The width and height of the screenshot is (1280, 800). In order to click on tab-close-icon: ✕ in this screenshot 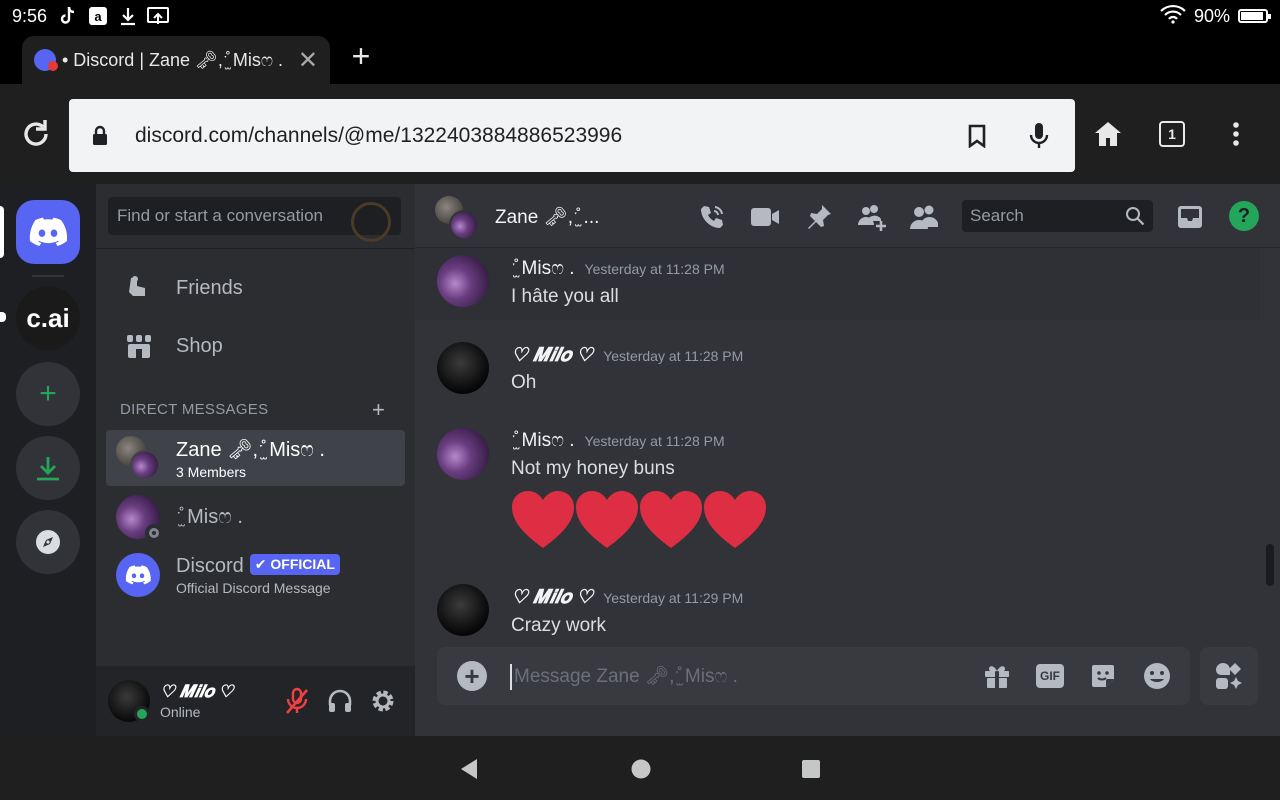, I will do `click(308, 60)`.